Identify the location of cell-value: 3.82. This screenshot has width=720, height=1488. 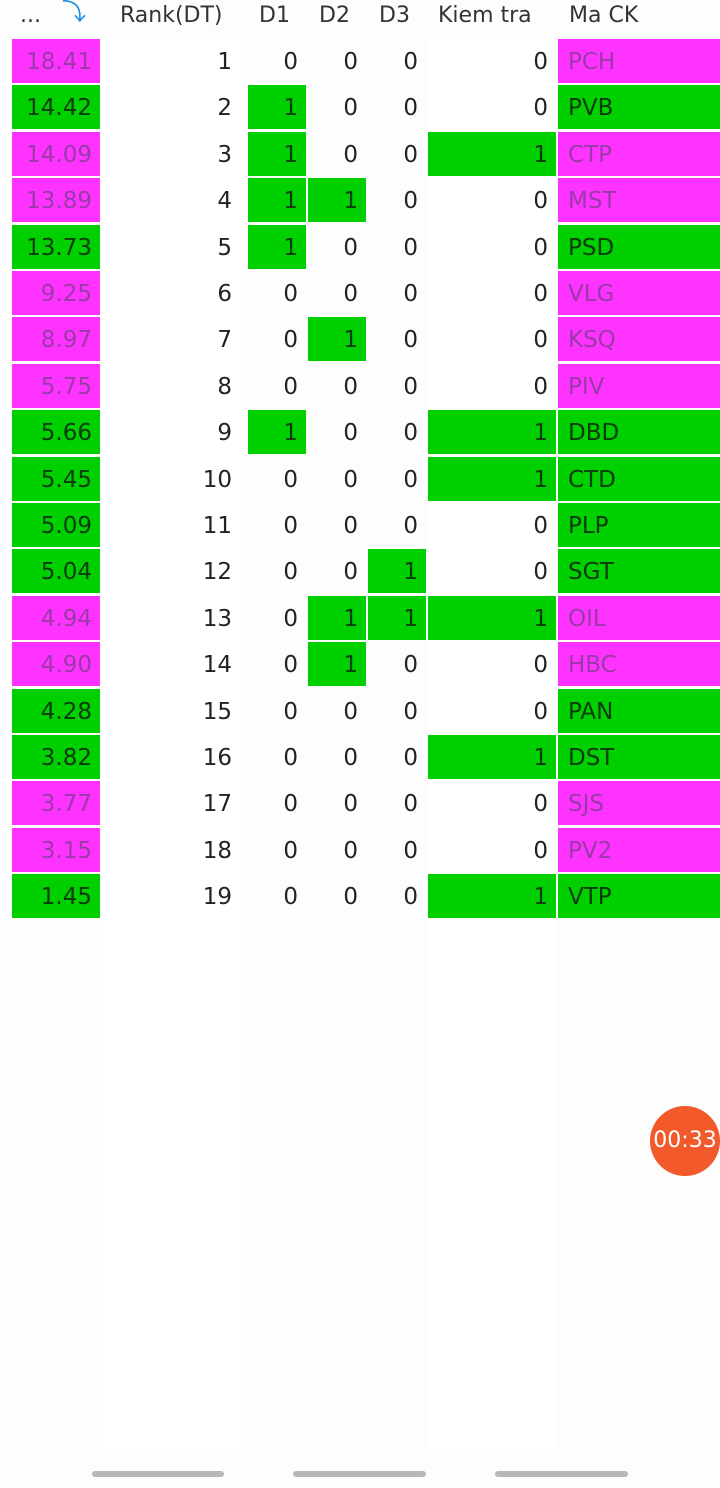
(56, 757).